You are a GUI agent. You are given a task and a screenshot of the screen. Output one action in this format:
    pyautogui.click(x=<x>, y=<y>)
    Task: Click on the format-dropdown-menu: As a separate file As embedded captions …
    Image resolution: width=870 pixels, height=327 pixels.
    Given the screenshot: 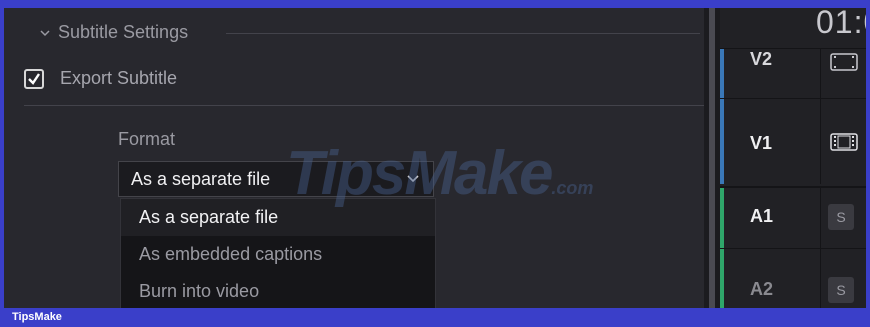 What is the action you would take?
    pyautogui.click(x=278, y=253)
    